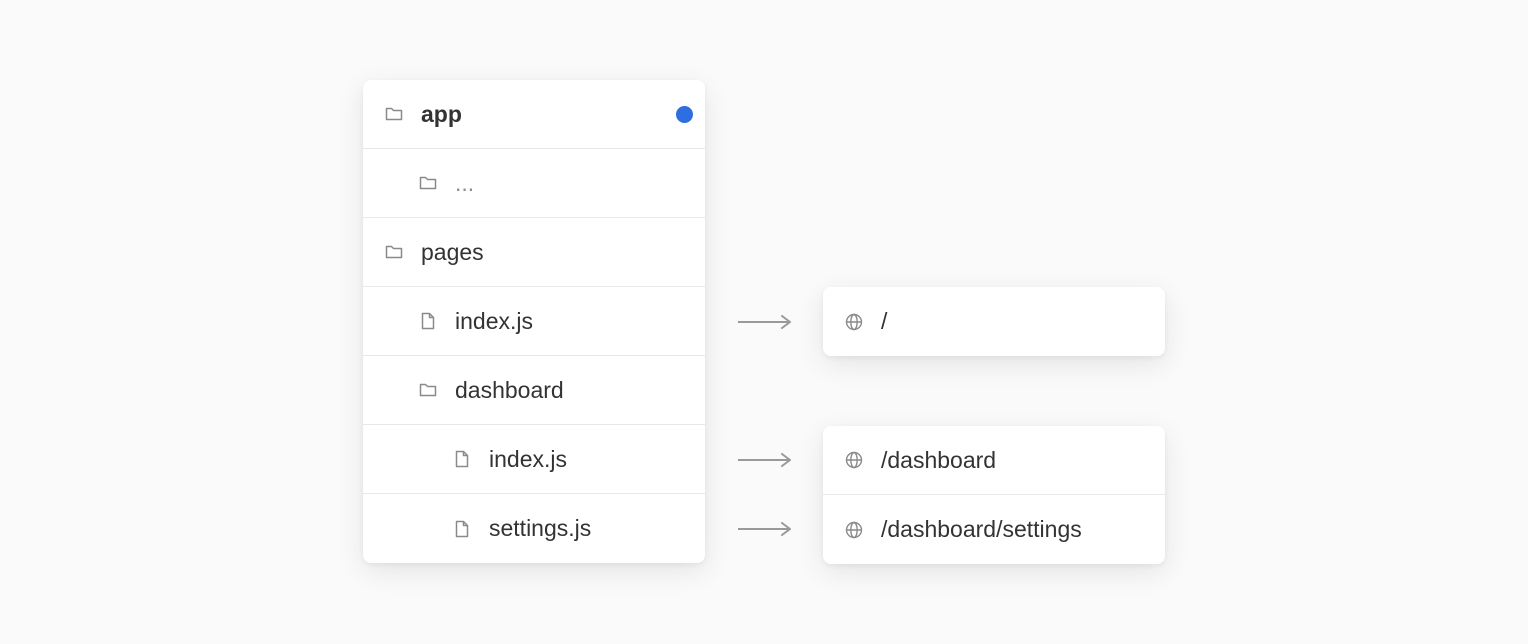  I want to click on tree-item-app-folder: app, so click(534, 114).